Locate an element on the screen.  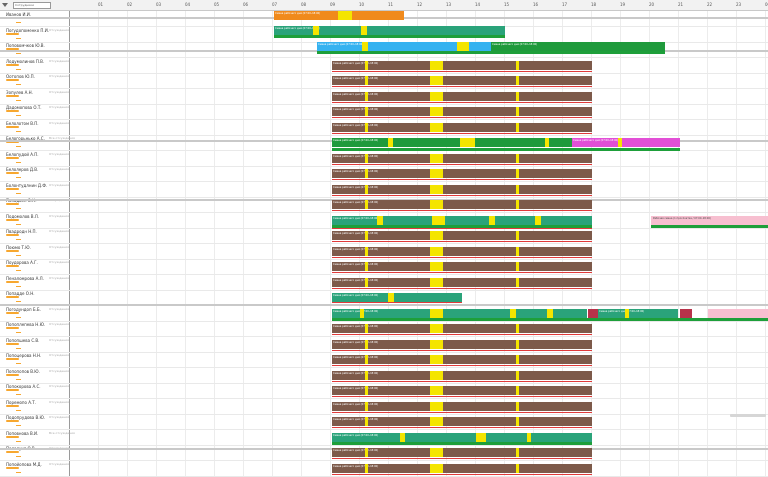
alert-block is located at coordinates (593, 313).